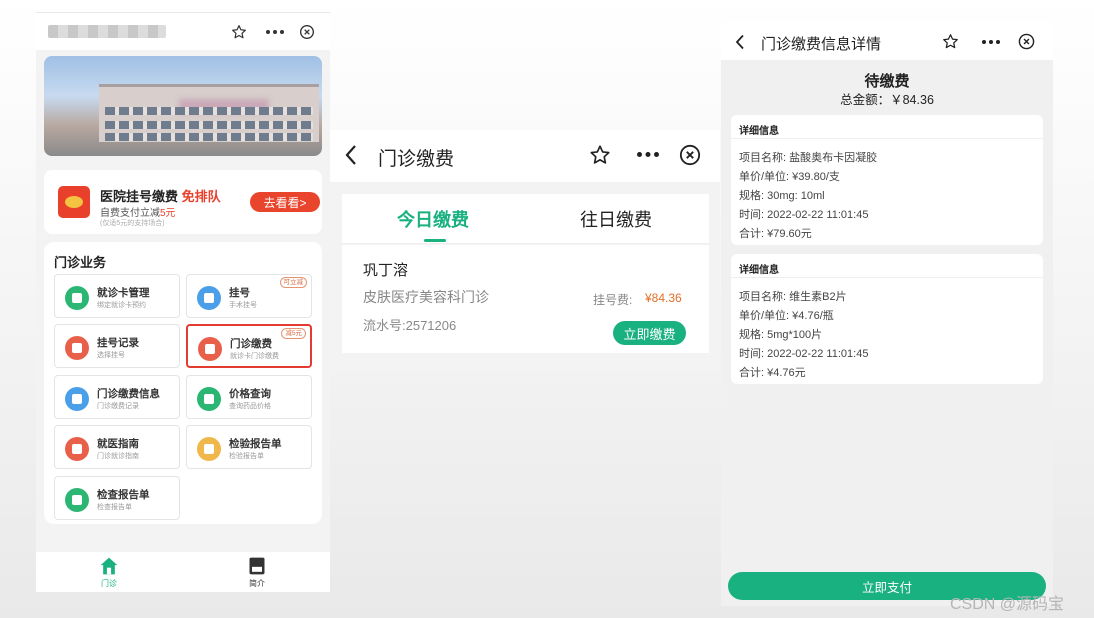 This screenshot has height=618, width=1094. Describe the element at coordinates (293, 333) in the screenshot. I see `discount-badge: 减5元` at that location.